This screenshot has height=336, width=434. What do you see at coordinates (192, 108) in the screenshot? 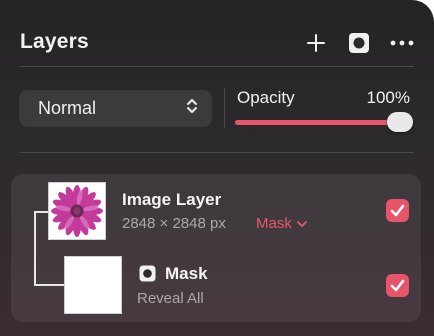
I see `chevron-up-down-icon` at bounding box center [192, 108].